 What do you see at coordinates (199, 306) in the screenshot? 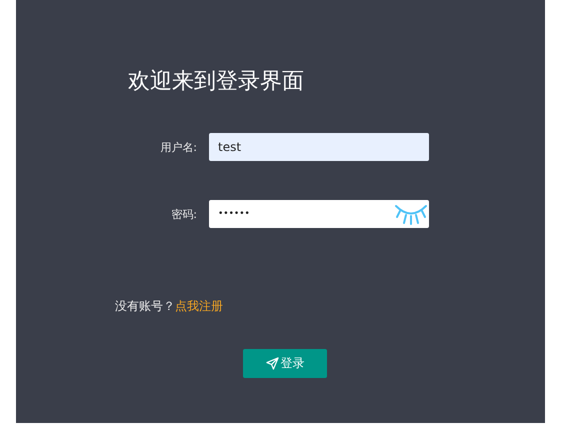
I see `register-link: 点我注册` at bounding box center [199, 306].